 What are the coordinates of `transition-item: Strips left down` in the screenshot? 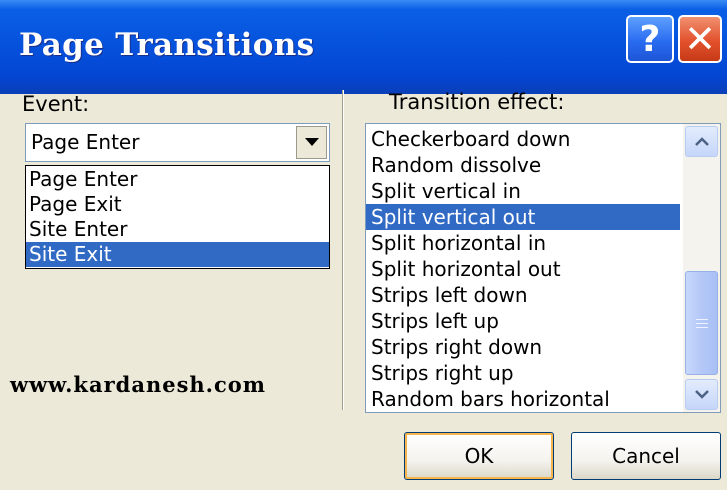 It's located at (523, 295).